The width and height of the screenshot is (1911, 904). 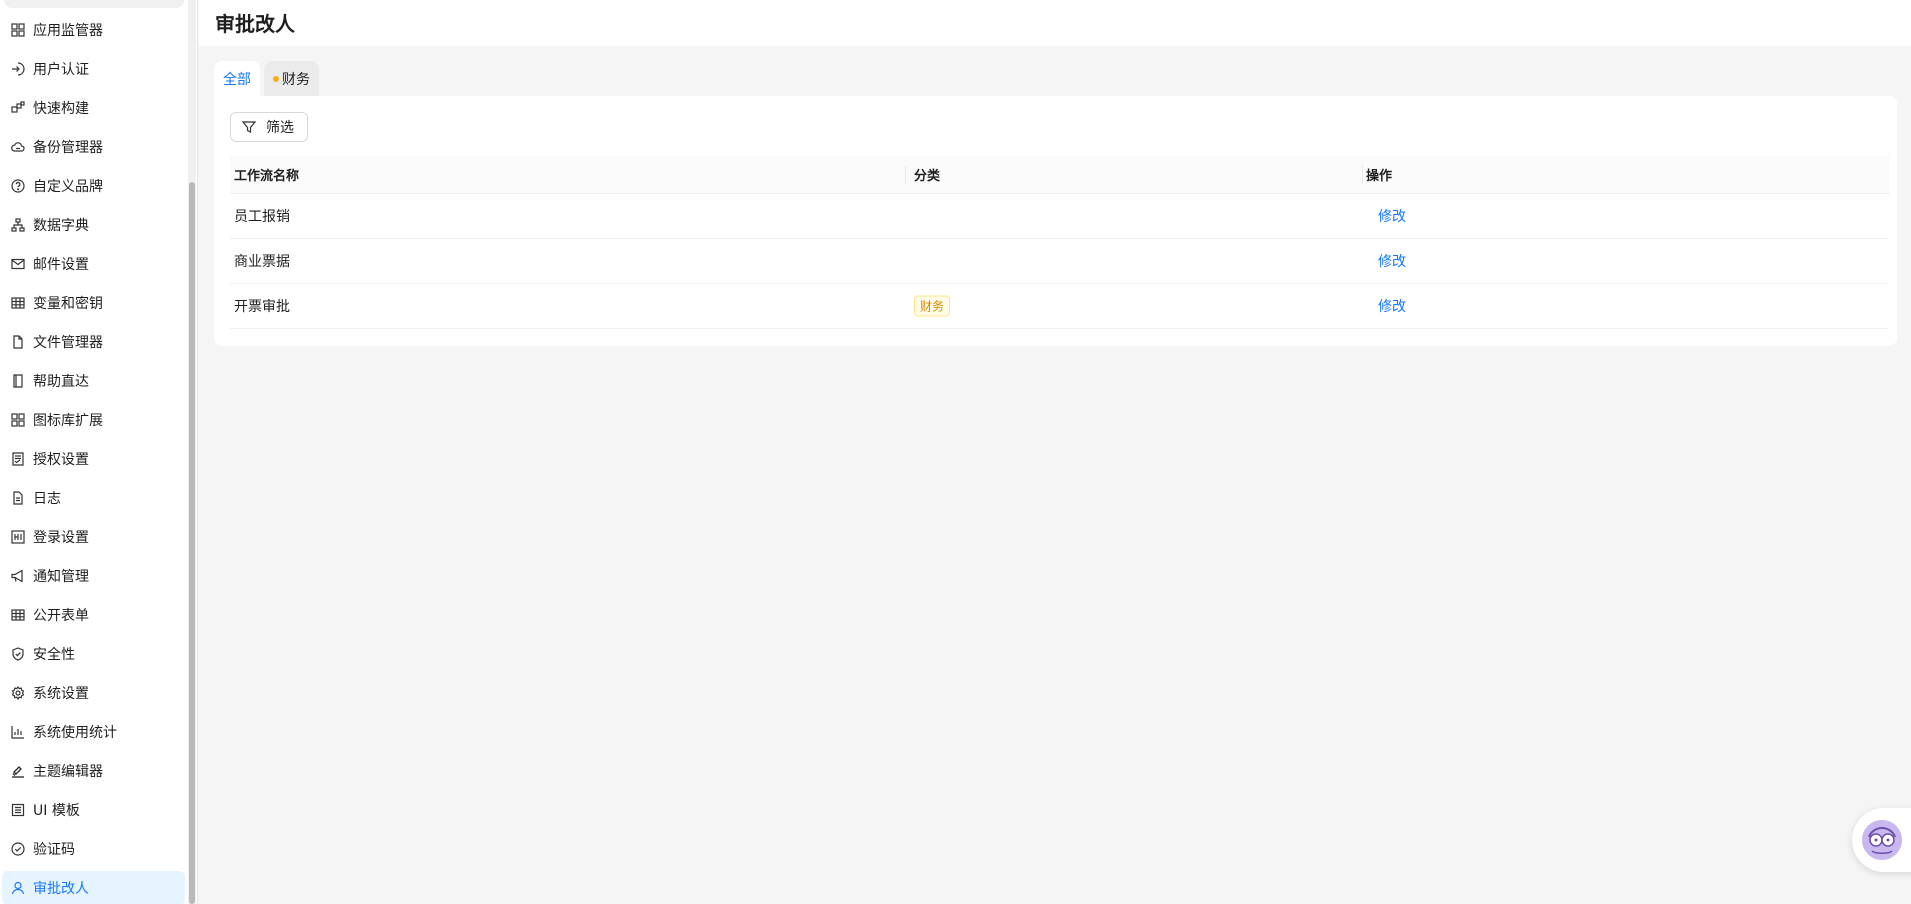 I want to click on table-row: 商业票据 修改, so click(x=1059, y=261).